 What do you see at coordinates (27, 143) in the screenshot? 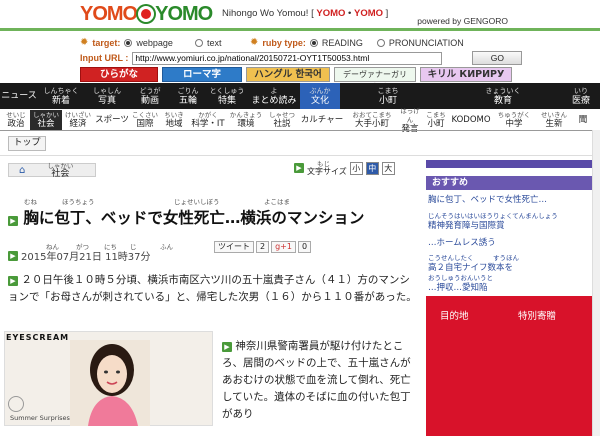
I see `breadcrumb-top-button: トップ` at bounding box center [27, 143].